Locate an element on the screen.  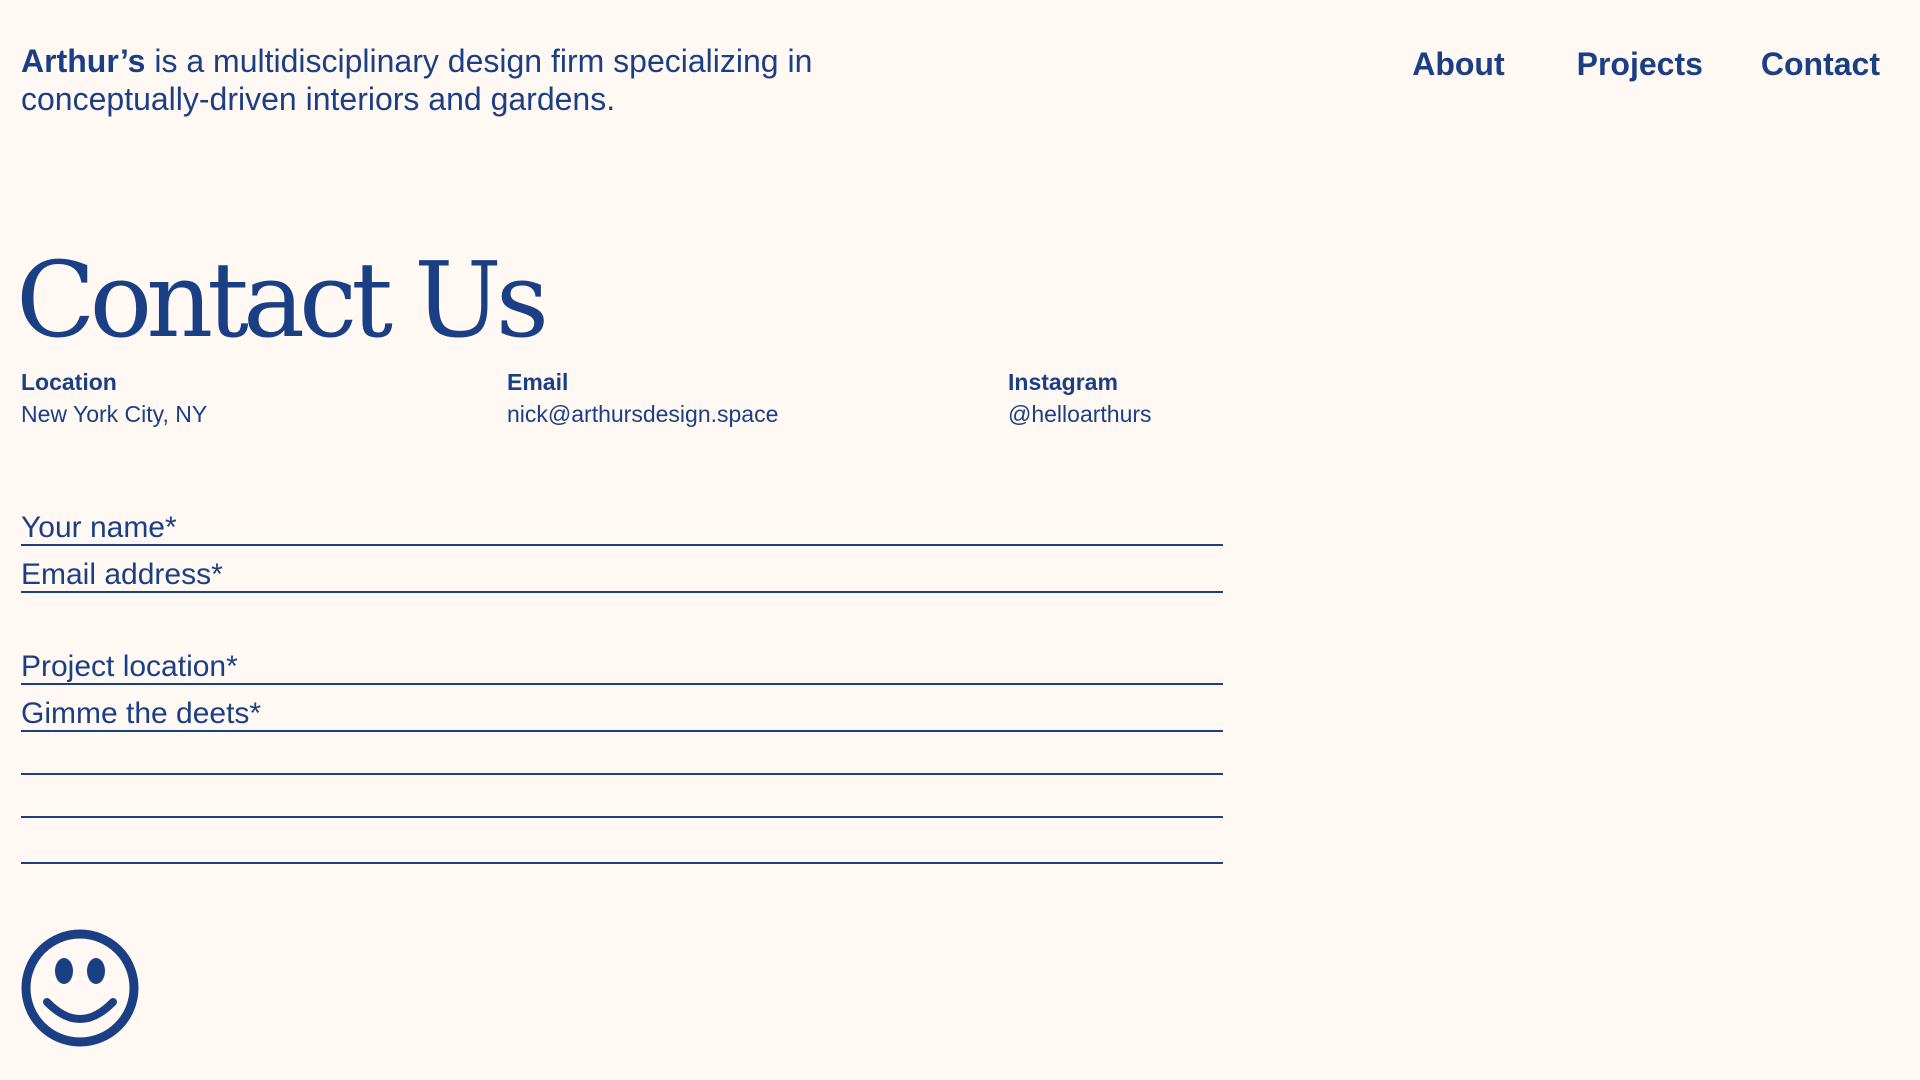
instagram-label: Instagram is located at coordinates (1063, 382).